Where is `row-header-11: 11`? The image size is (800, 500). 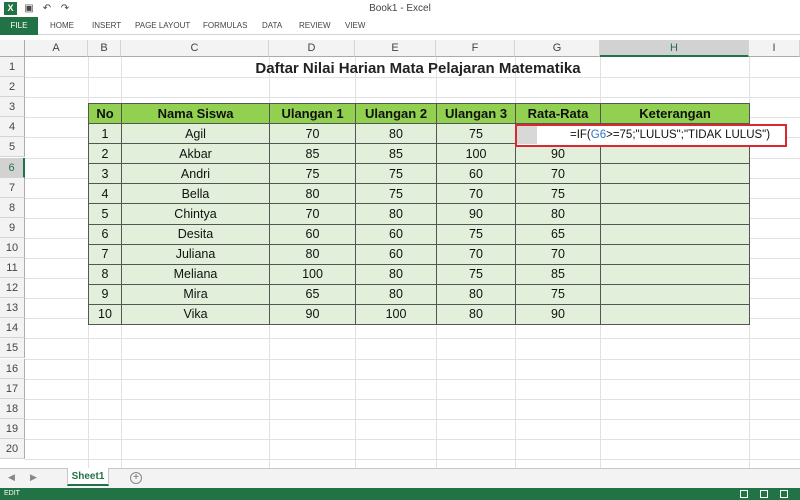 row-header-11: 11 is located at coordinates (12, 268).